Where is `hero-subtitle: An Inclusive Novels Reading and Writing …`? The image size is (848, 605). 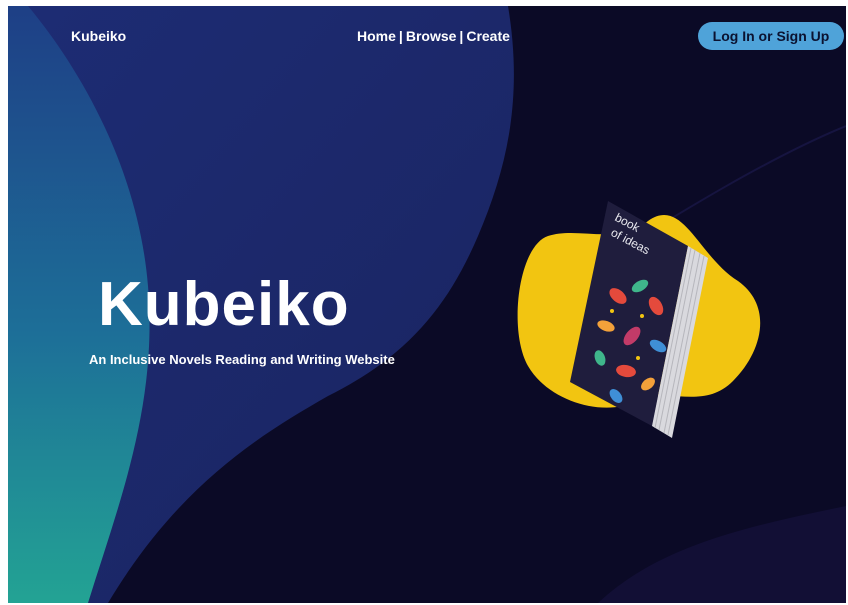 hero-subtitle: An Inclusive Novels Reading and Writing … is located at coordinates (242, 359).